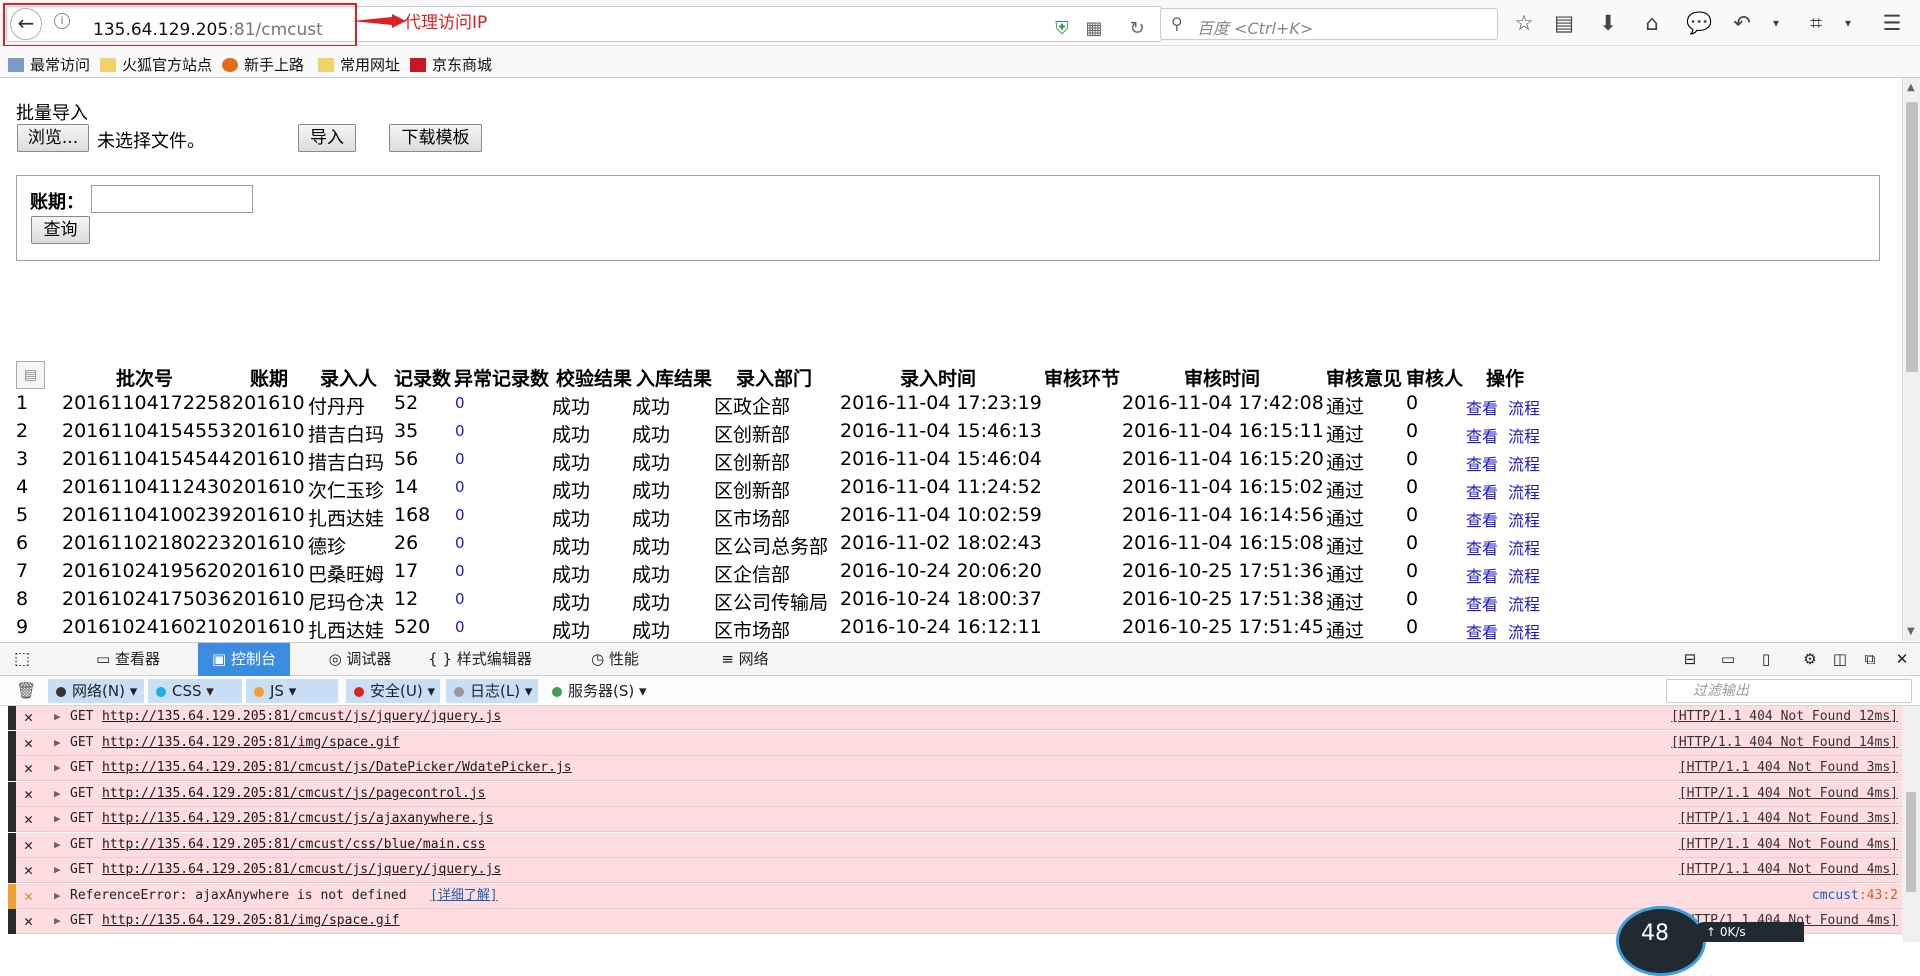 The height and width of the screenshot is (976, 1920). I want to click on console-scrollbar, so click(1911, 824).